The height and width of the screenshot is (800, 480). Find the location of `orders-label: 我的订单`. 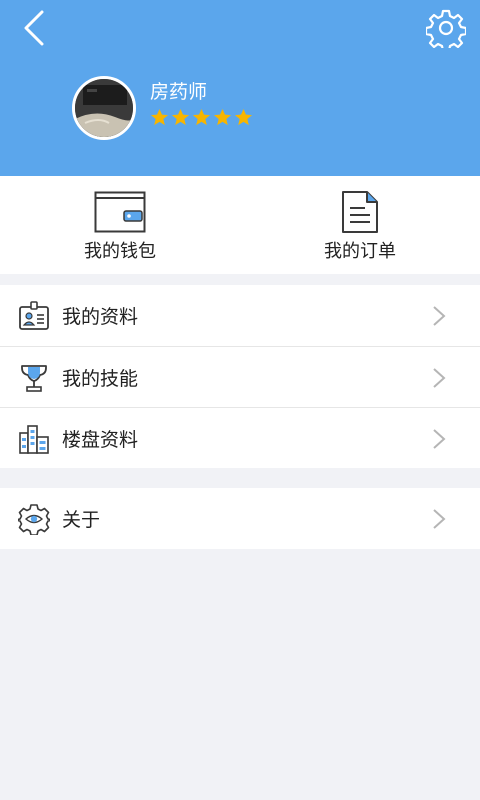

orders-label: 我的订单 is located at coordinates (360, 251).